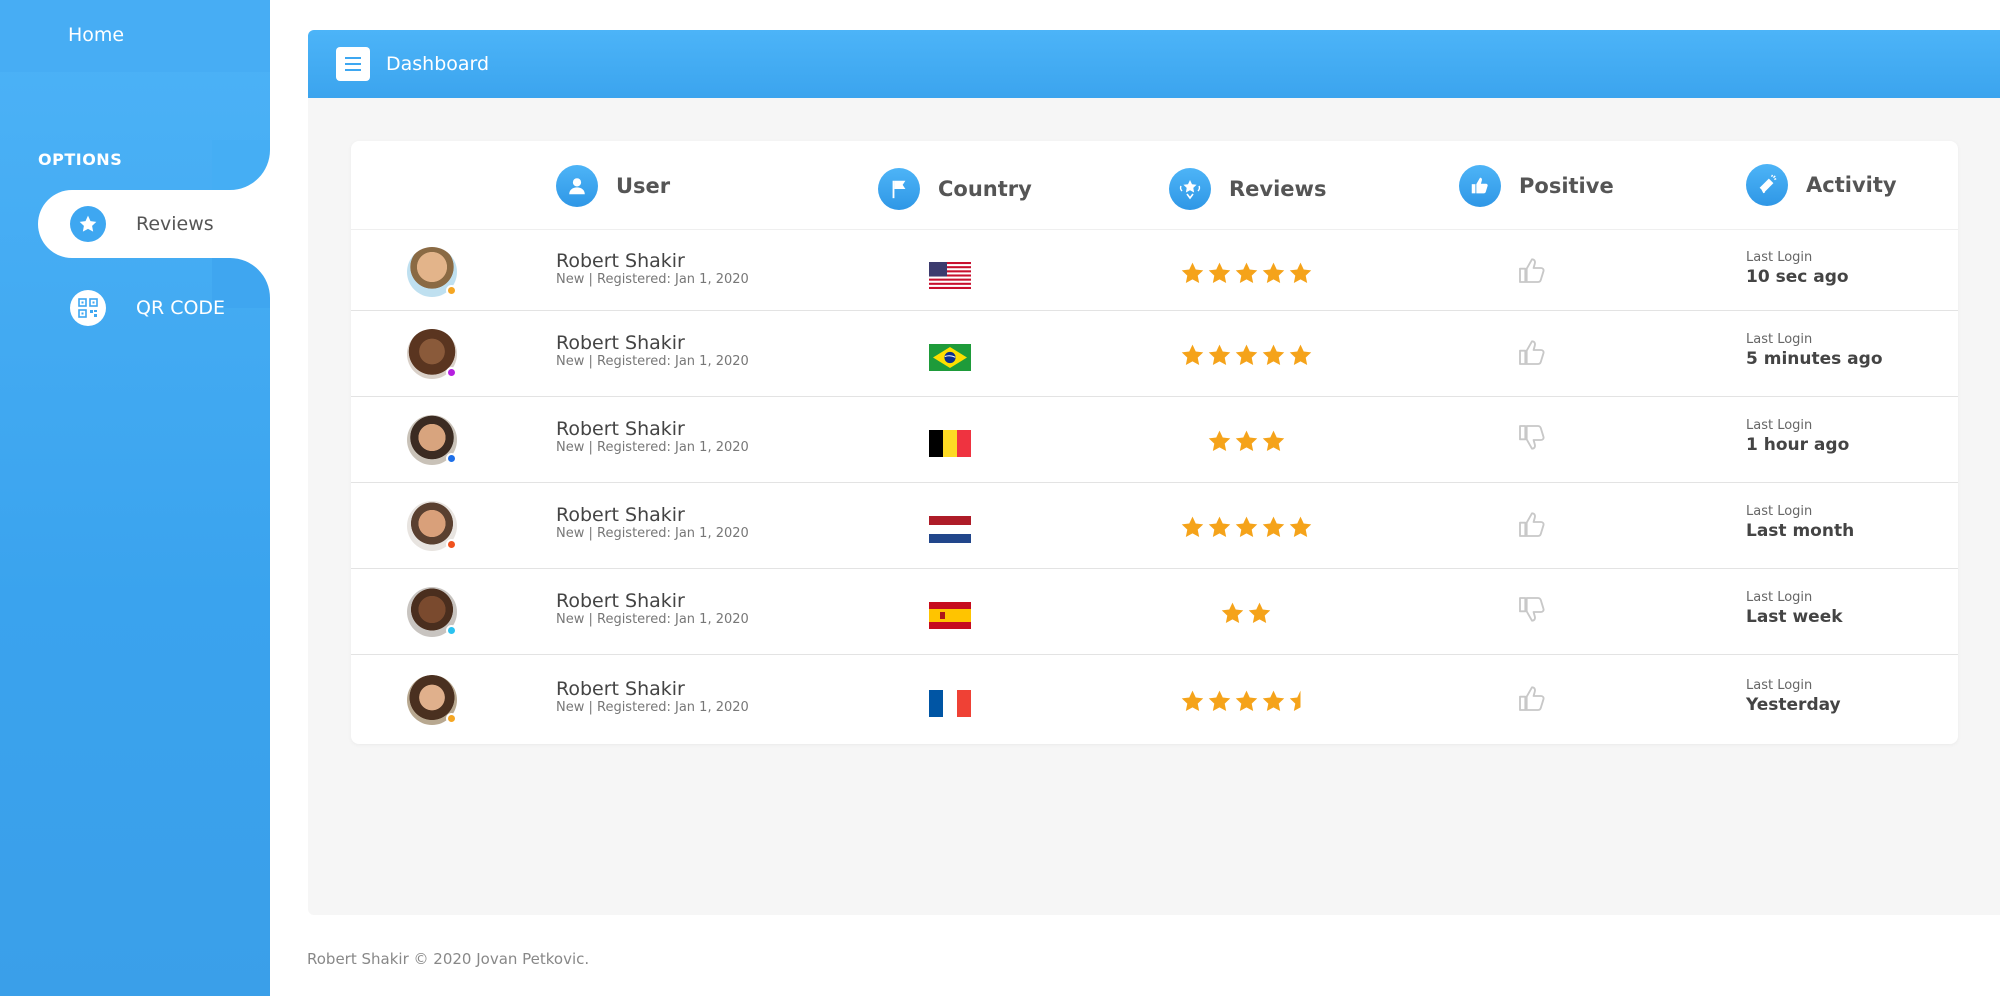  I want to click on activity-value: 5 minutes ago, so click(1814, 359).